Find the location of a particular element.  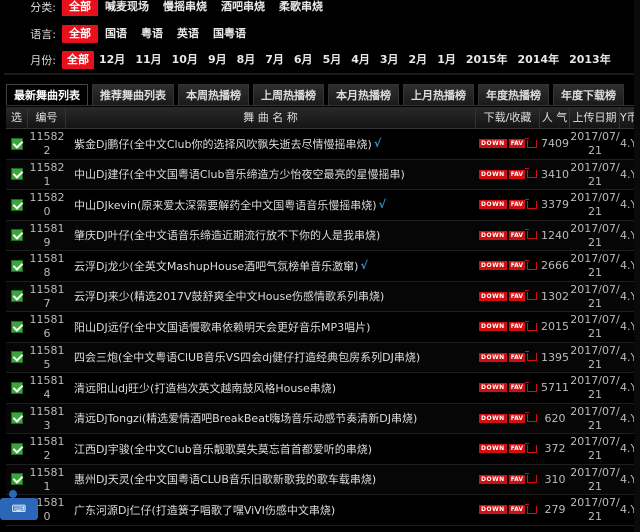

category-option-4: 柔歌串烧 is located at coordinates (301, 8).